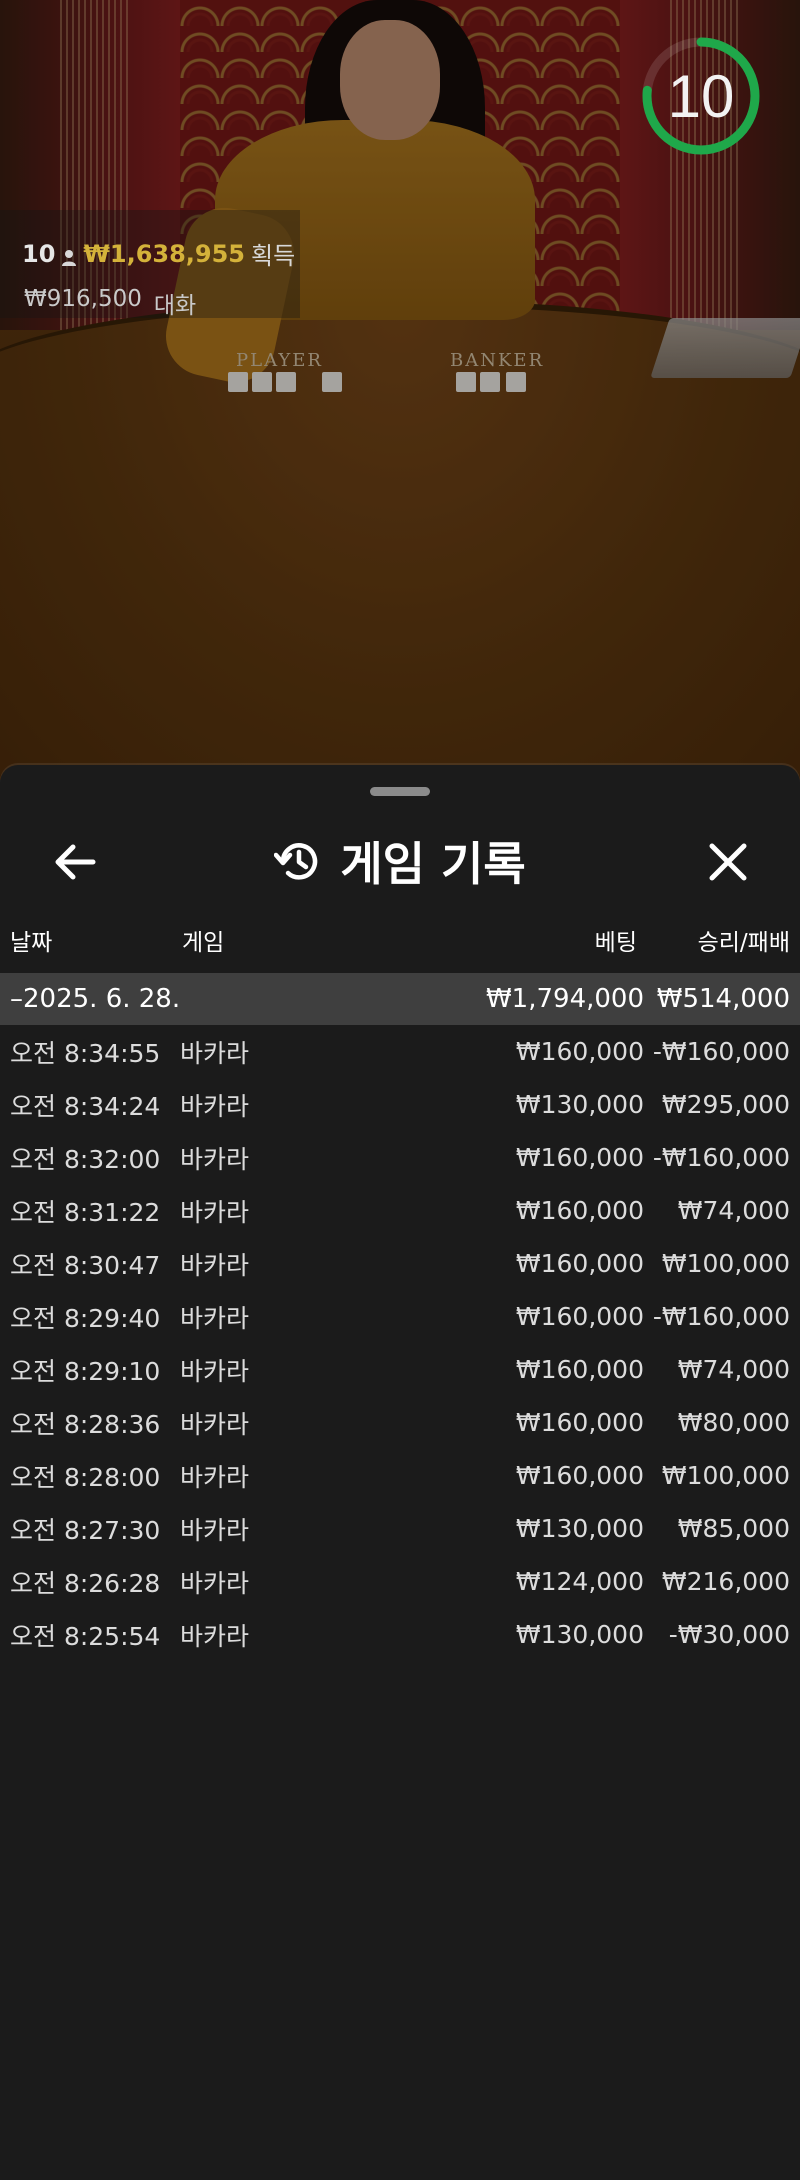 Image resolution: width=800 pixels, height=2180 pixels. Describe the element at coordinates (725, 1104) in the screenshot. I see `row-win-loss: ₩295,000` at that location.